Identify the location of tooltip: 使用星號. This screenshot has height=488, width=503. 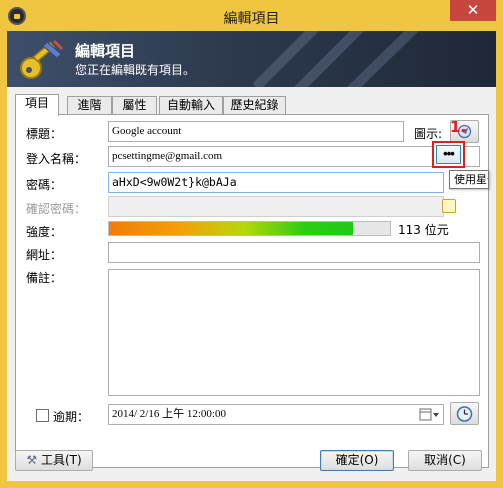
(469, 179).